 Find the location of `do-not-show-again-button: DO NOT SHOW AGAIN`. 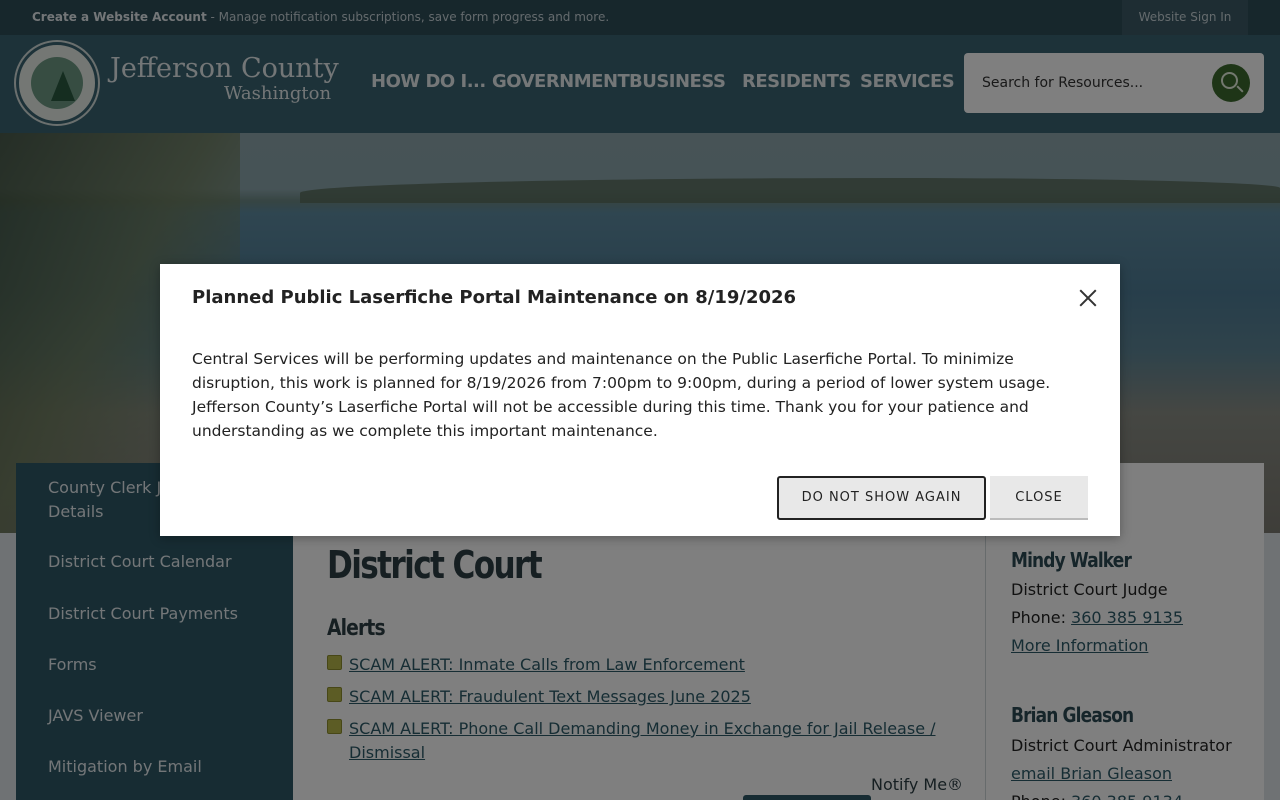

do-not-show-again-button: DO NOT SHOW AGAIN is located at coordinates (881, 498).